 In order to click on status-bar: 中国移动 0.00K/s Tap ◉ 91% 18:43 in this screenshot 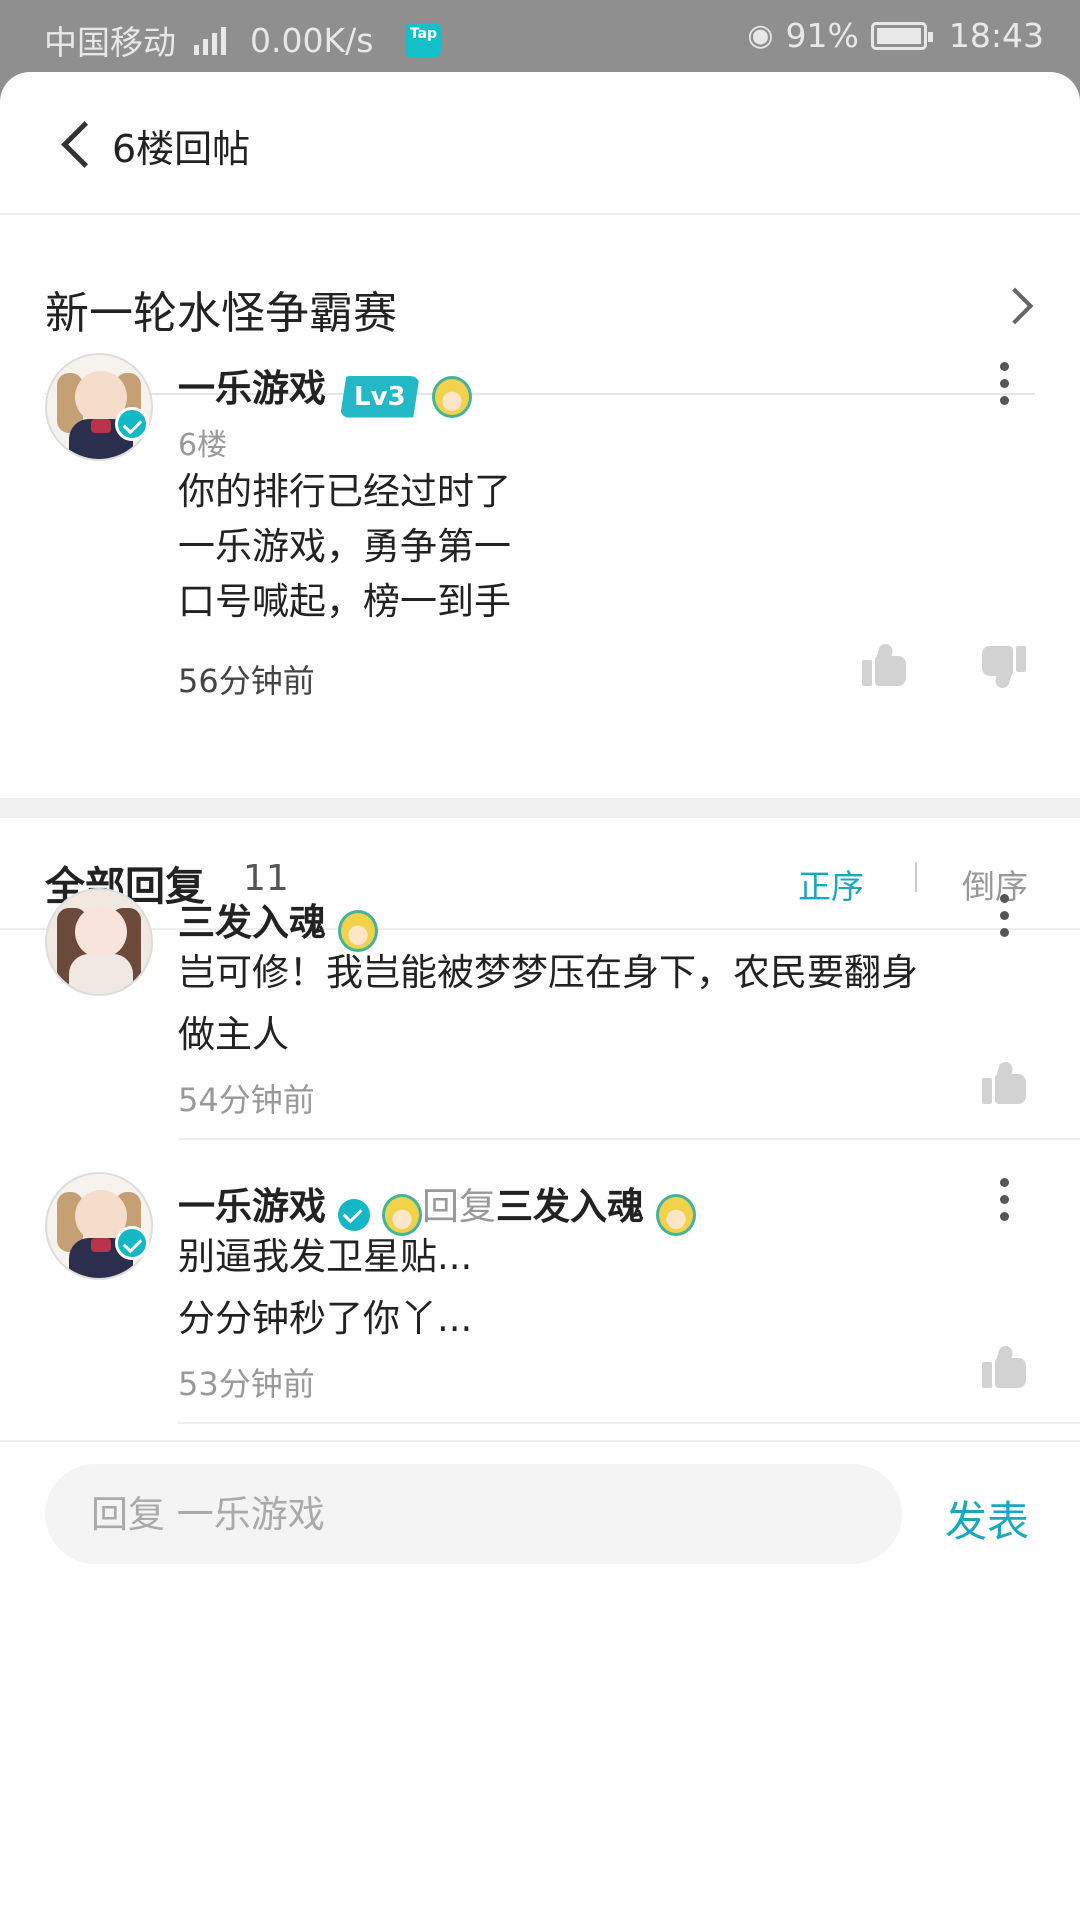, I will do `click(540, 36)`.